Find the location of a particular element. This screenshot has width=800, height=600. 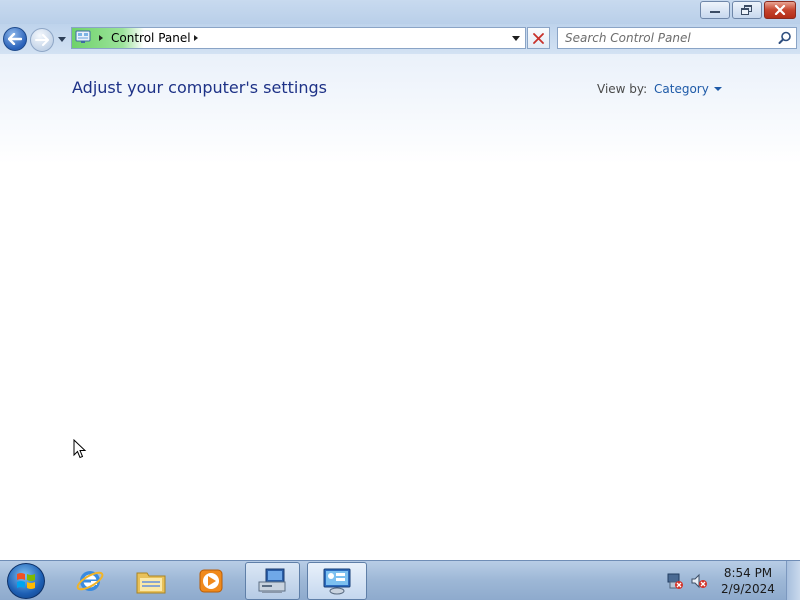

taskbar: 8:54 PM 2/9/2024 is located at coordinates (400, 580).